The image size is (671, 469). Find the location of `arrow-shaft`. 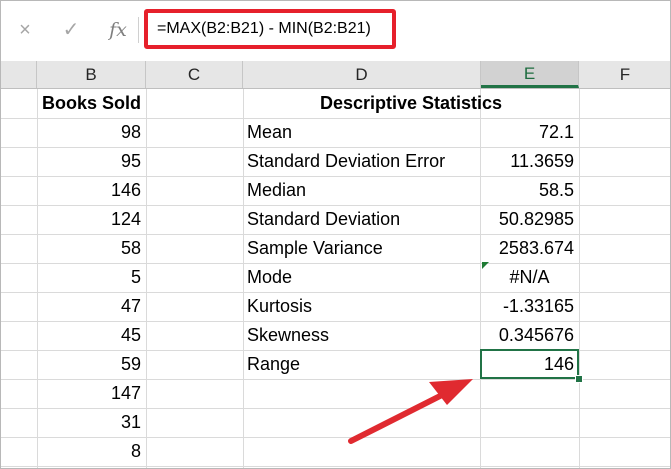

arrow-shaft is located at coordinates (398, 417).